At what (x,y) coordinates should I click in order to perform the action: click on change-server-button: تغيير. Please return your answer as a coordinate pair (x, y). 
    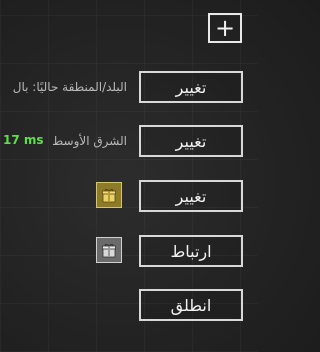
    Looking at the image, I should click on (191, 141).